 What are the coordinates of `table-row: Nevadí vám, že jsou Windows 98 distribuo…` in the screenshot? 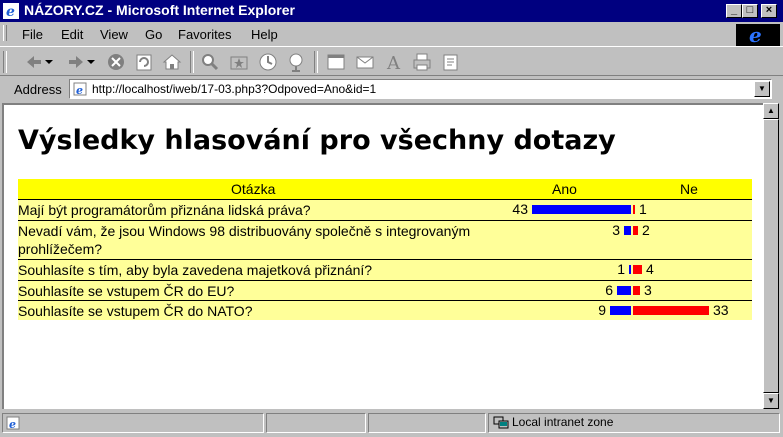 It's located at (385, 239).